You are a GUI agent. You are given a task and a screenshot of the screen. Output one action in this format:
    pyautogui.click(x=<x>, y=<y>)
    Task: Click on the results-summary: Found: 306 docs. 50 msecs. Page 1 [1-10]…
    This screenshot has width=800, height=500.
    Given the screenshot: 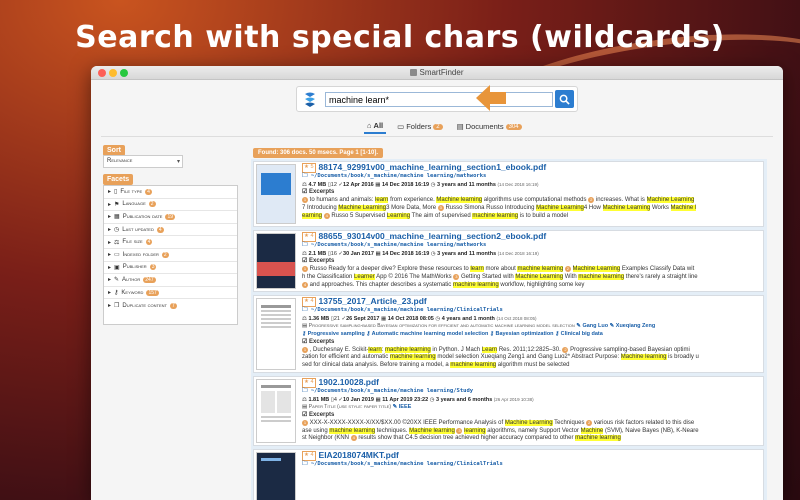 What is the action you would take?
    pyautogui.click(x=318, y=153)
    